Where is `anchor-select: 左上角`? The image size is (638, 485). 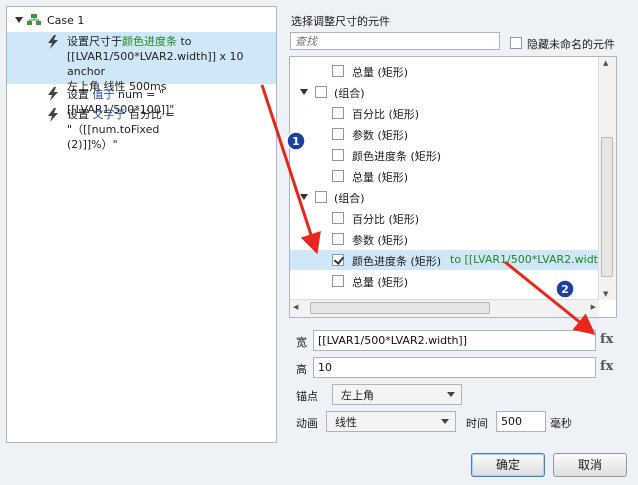
anchor-select: 左上角 is located at coordinates (397, 394).